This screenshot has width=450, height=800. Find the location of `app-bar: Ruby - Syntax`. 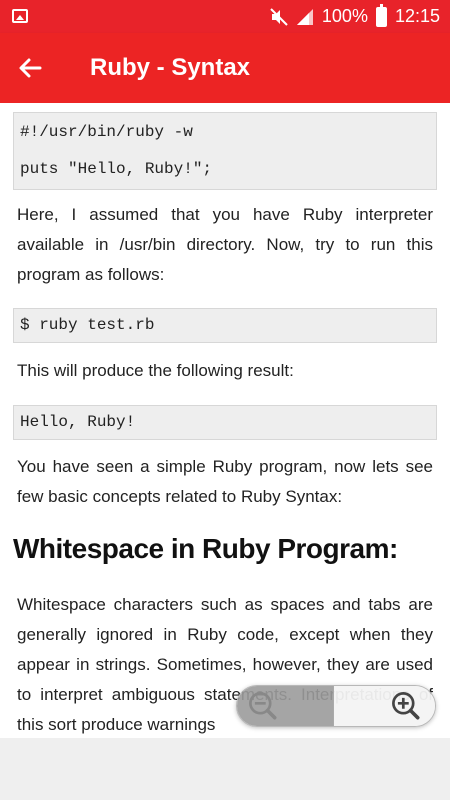

app-bar: Ruby - Syntax is located at coordinates (225, 68).